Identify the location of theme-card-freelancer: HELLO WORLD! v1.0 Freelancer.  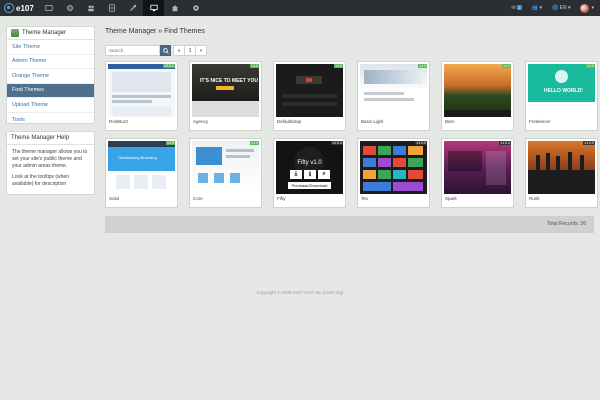
(561, 96).